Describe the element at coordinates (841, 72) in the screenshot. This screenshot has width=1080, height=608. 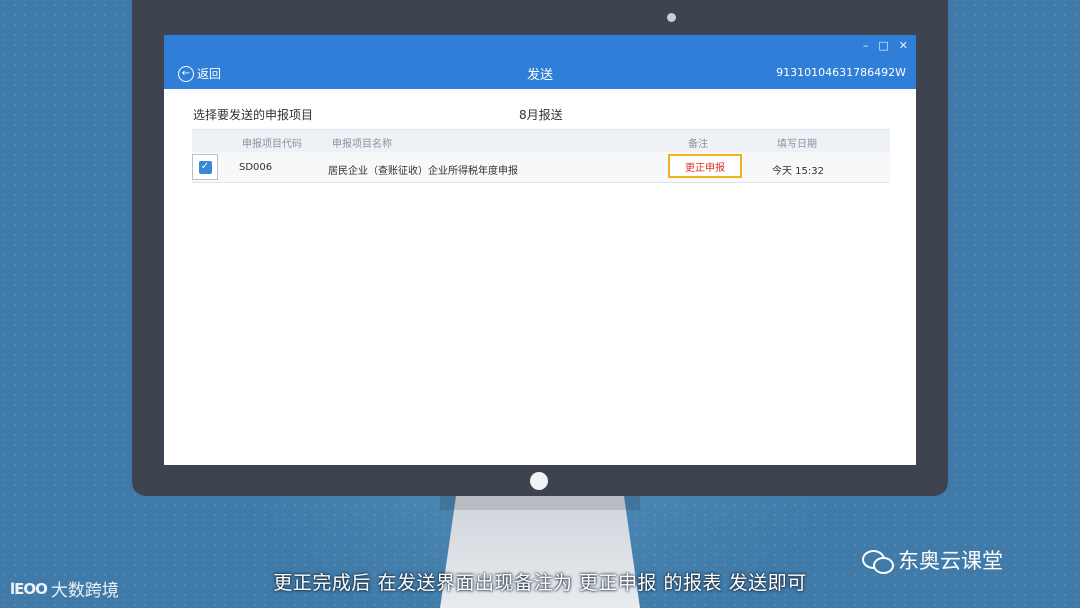
I see `tax-id: 91310104631786492W` at that location.